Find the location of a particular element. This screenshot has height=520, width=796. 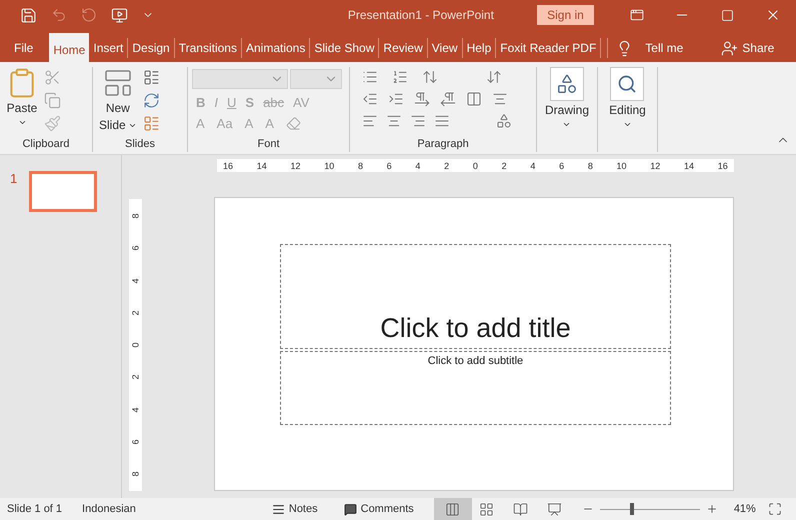

search-icon is located at coordinates (627, 84).